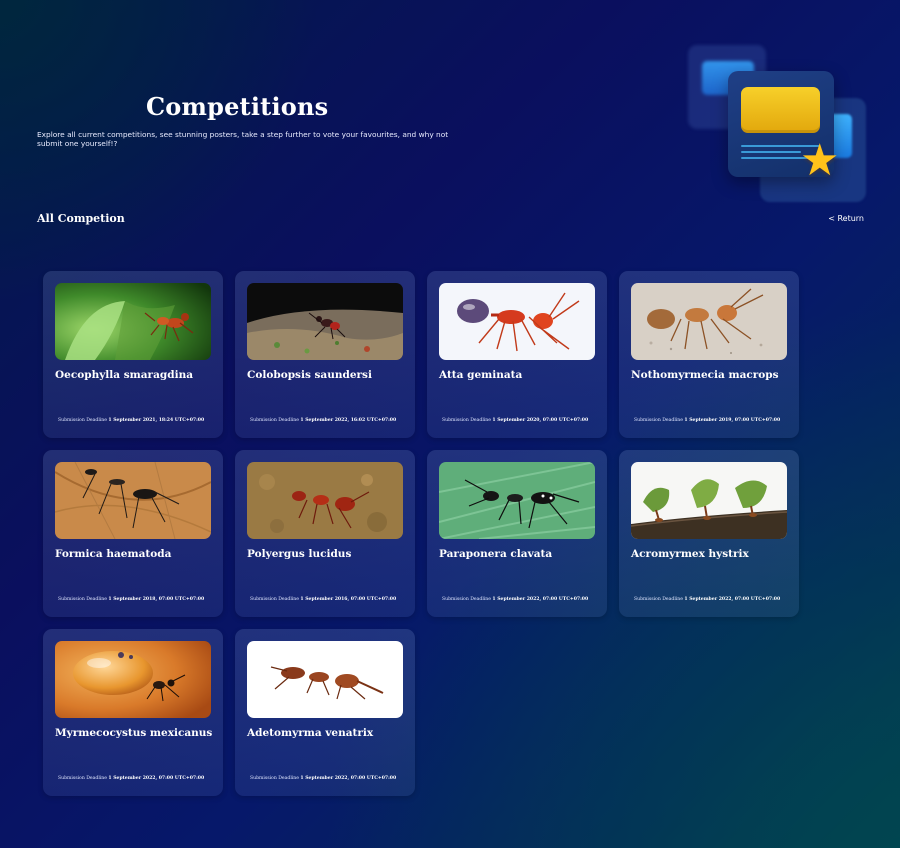 The image size is (900, 848). Describe the element at coordinates (705, 375) in the screenshot. I see `competition-name: Nothomyrmecia macrops` at that location.